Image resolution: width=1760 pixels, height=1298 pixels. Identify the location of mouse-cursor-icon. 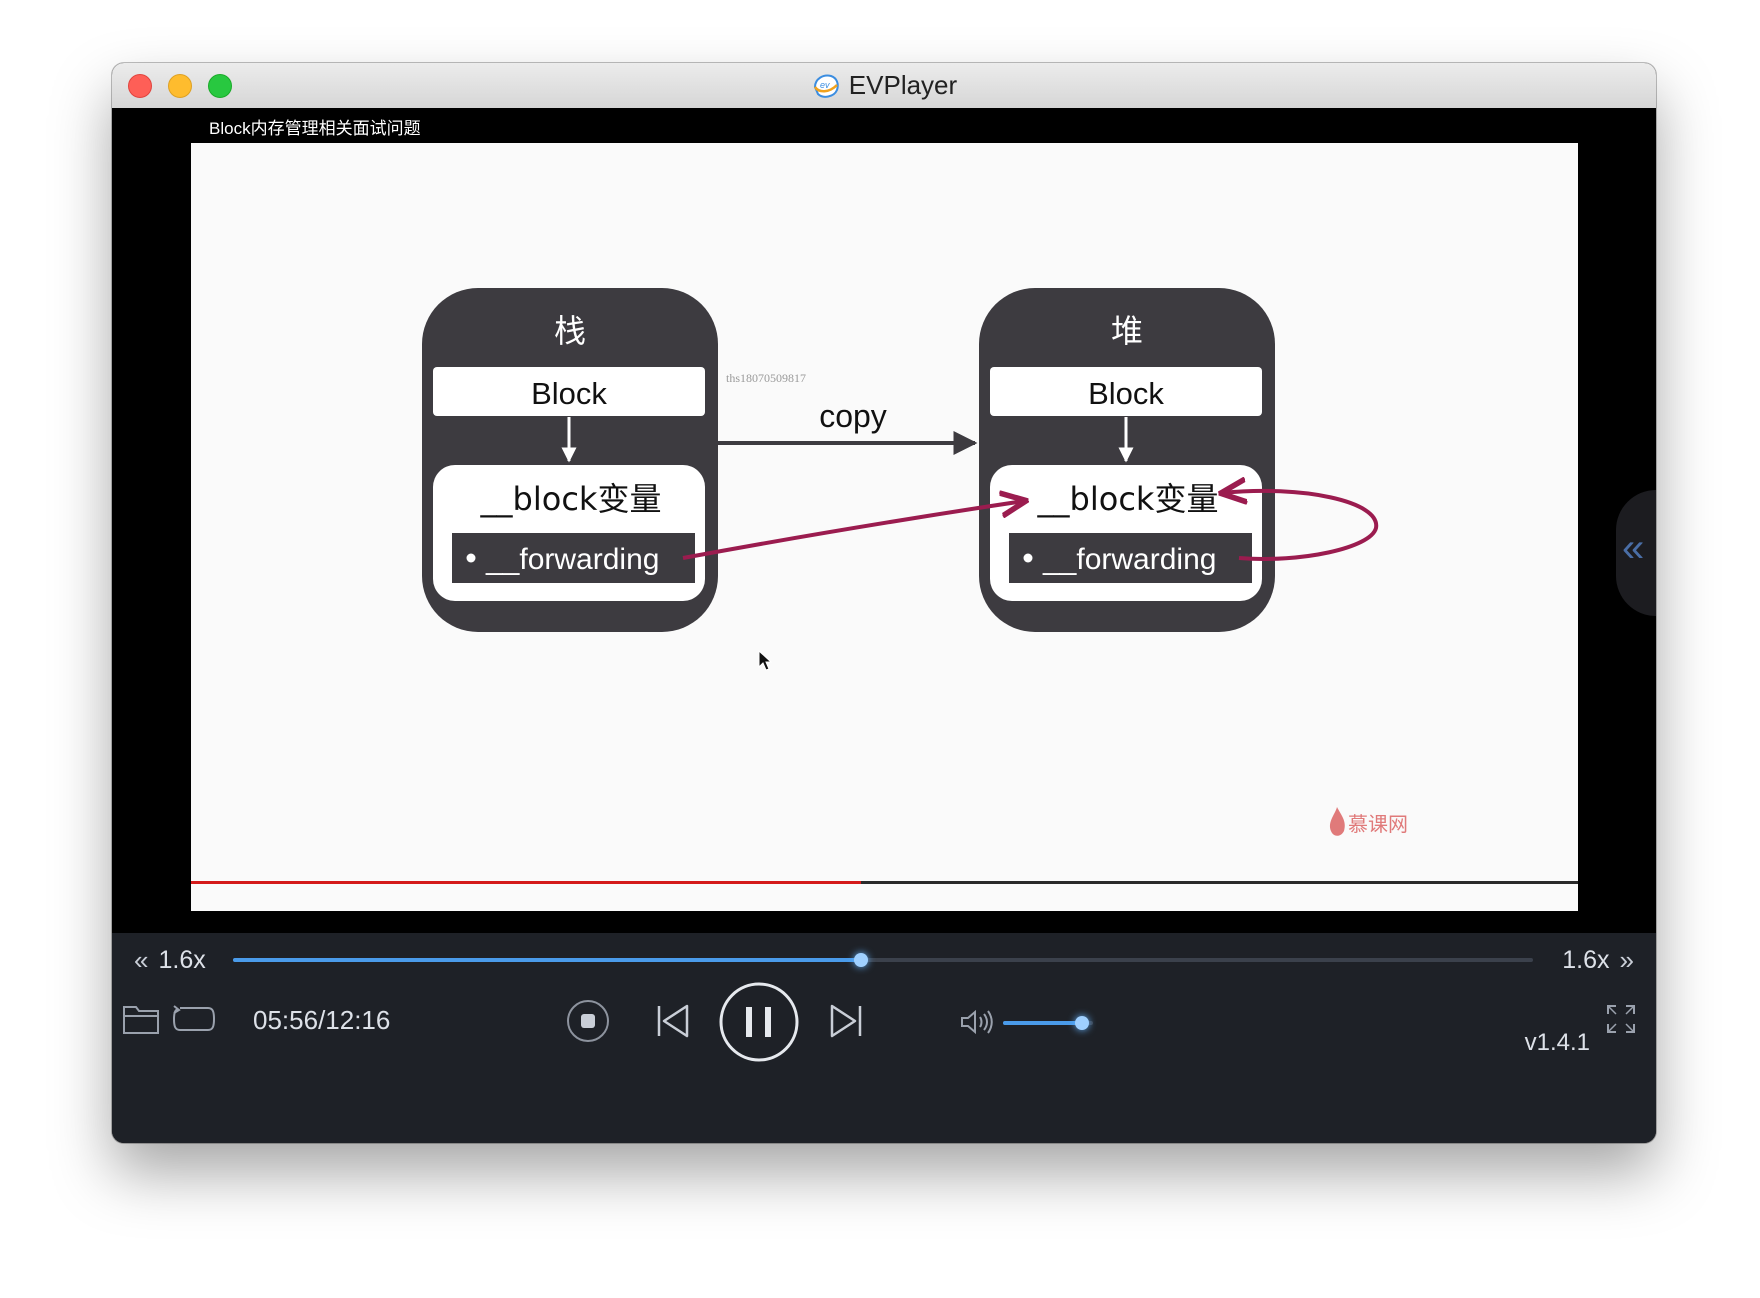
(765, 660).